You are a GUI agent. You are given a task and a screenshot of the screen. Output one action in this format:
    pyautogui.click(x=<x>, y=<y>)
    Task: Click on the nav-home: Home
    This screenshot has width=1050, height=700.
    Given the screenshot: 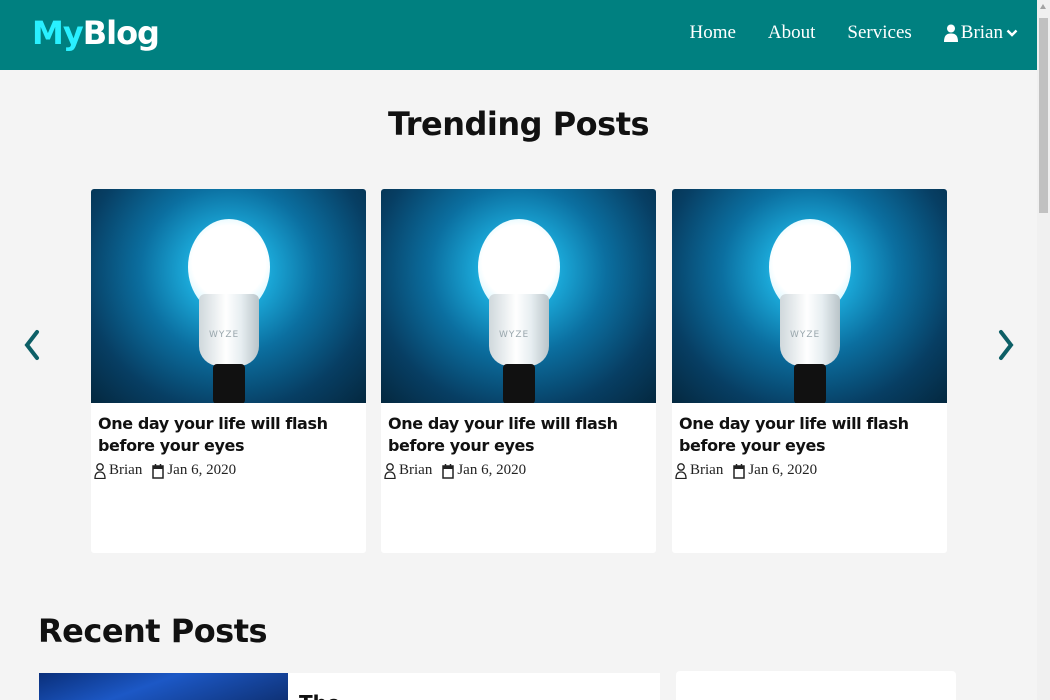 What is the action you would take?
    pyautogui.click(x=712, y=33)
    